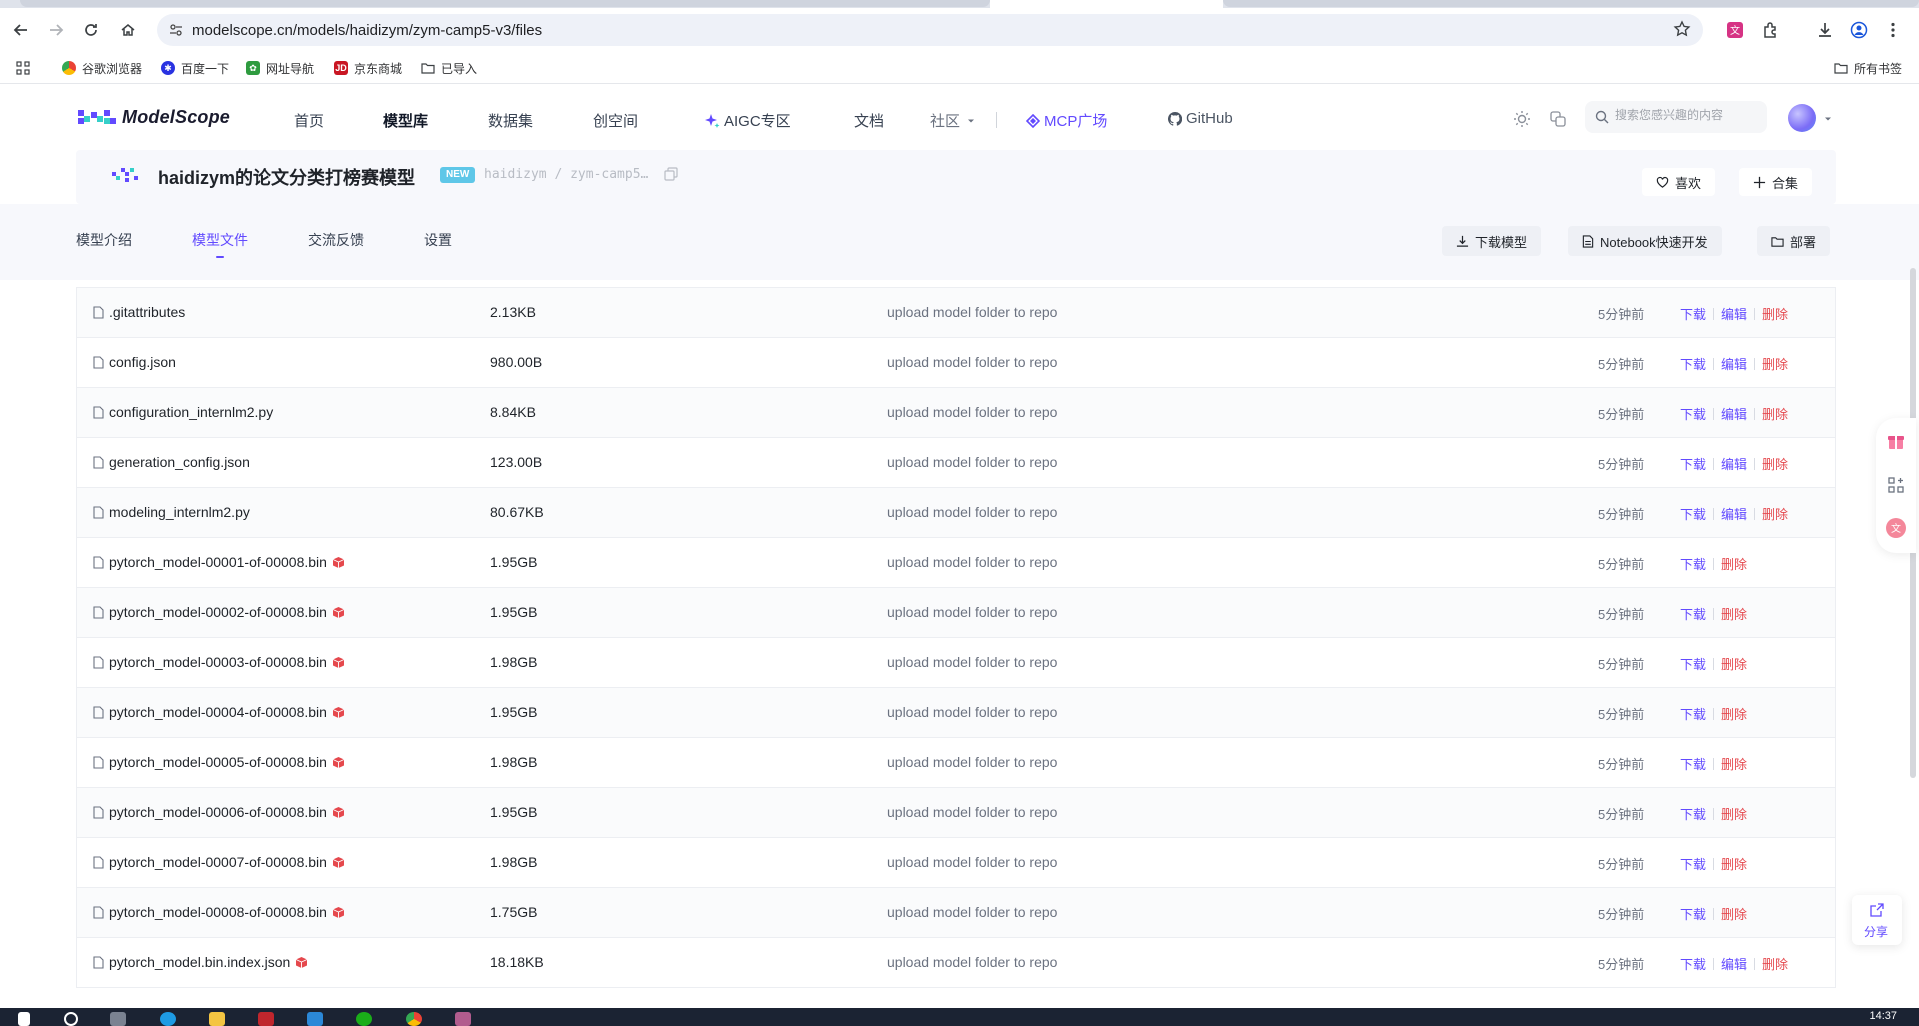 The height and width of the screenshot is (1026, 1919). I want to click on nav-mcp: MCP广场, so click(1066, 120).